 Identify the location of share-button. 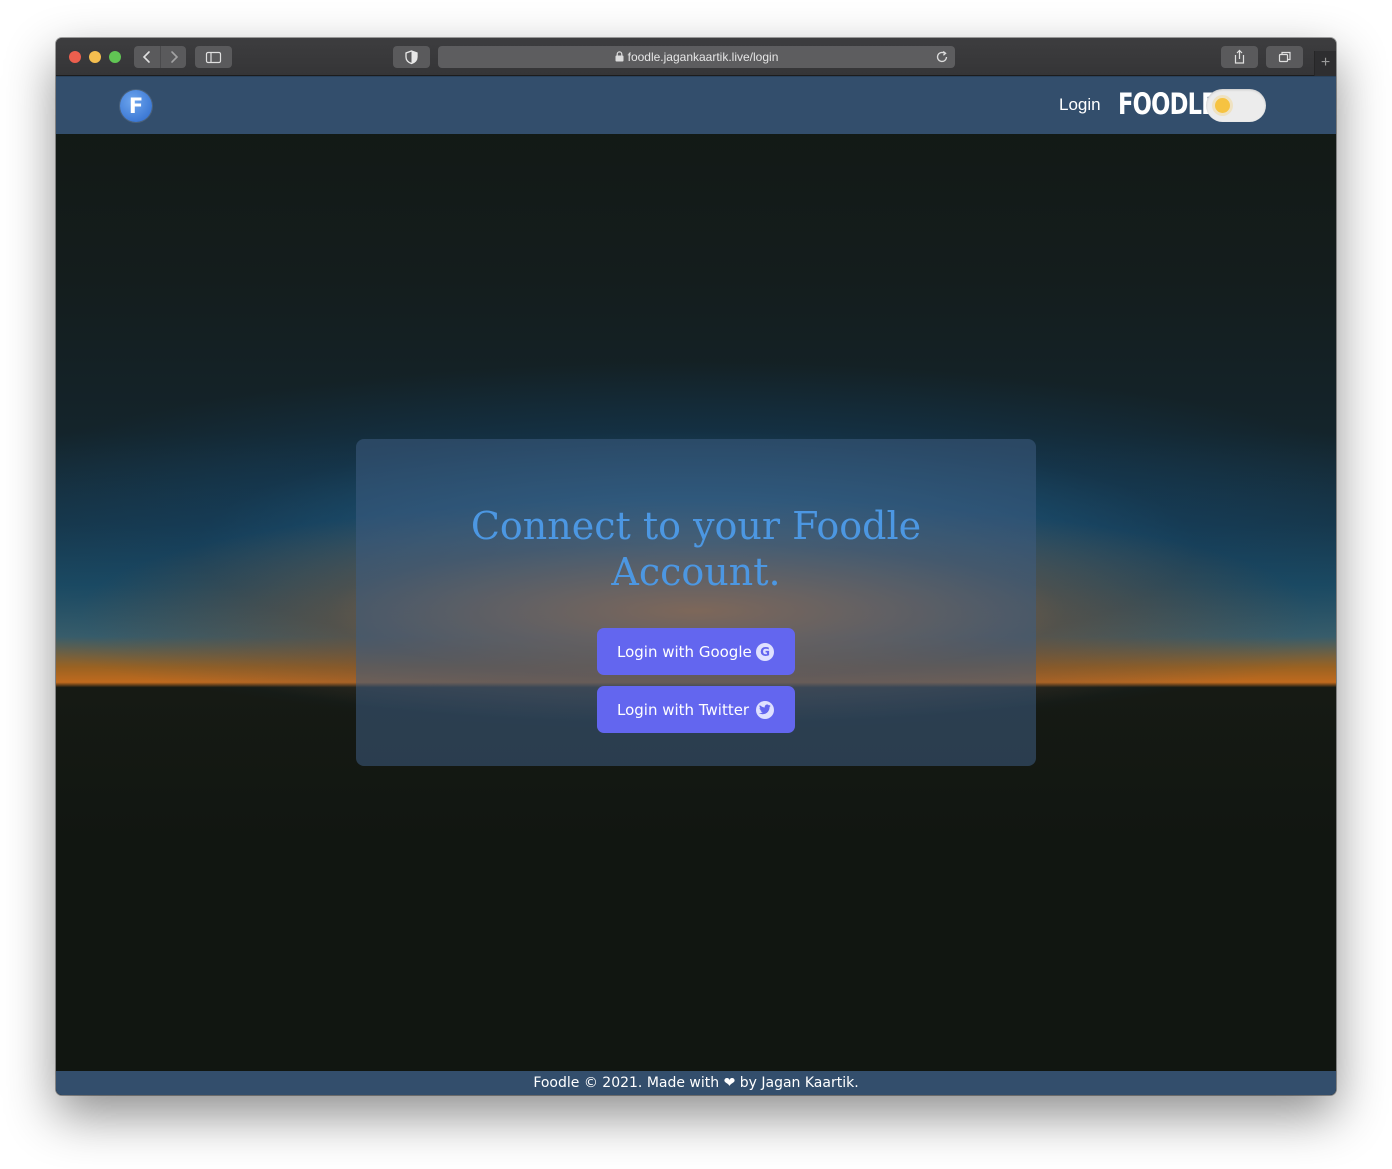
(1239, 57).